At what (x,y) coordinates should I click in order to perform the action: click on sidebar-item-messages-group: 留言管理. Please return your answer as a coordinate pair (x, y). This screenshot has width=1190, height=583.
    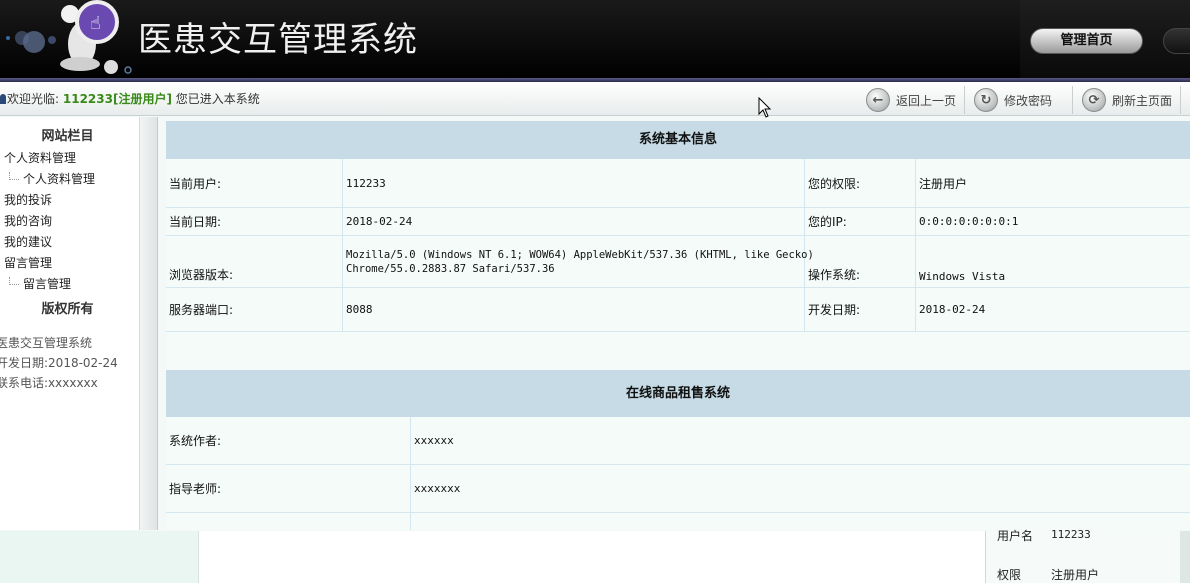
    Looking at the image, I should click on (28, 262).